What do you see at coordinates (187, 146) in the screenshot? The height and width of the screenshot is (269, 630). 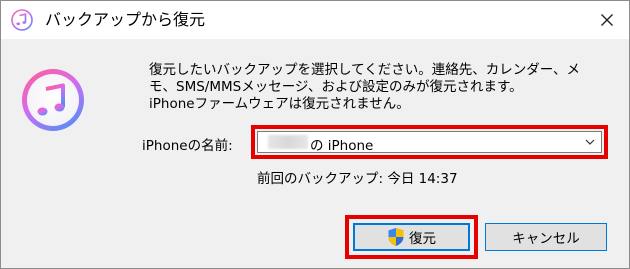 I see `iphone-name-label: iPhoneの名前:` at bounding box center [187, 146].